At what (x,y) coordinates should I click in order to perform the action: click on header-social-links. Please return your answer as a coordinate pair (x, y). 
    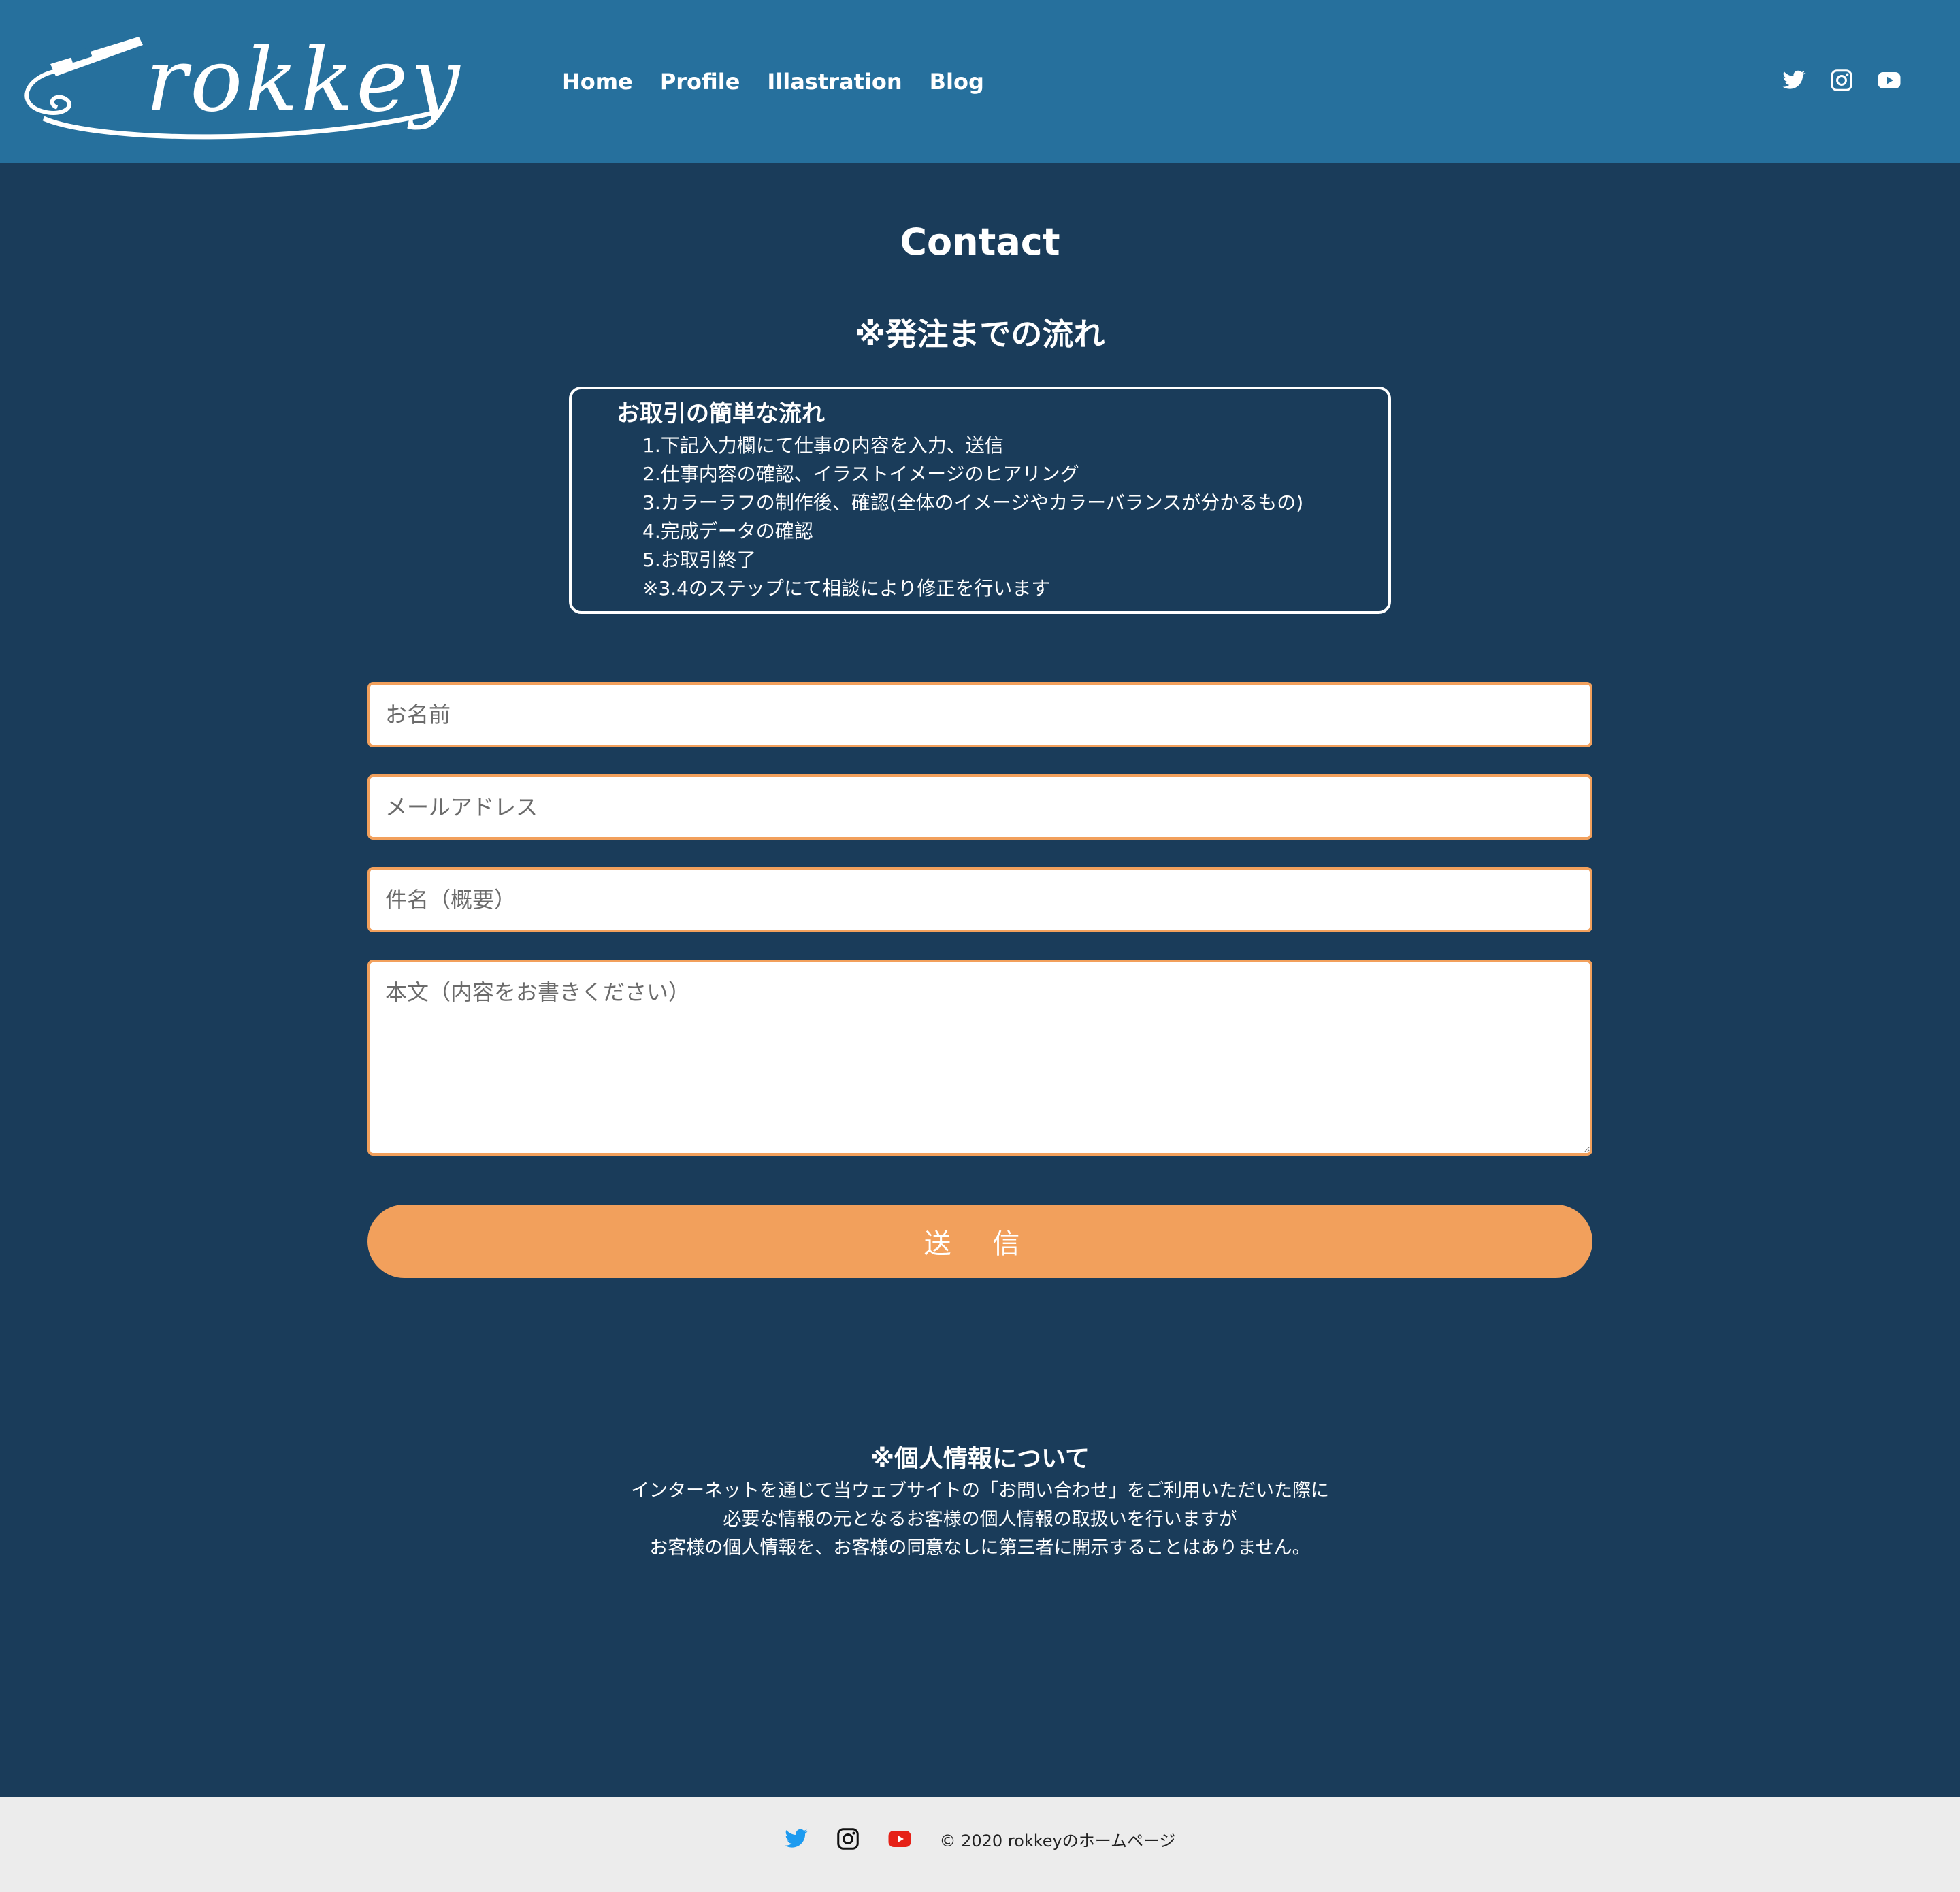
    Looking at the image, I should click on (1841, 80).